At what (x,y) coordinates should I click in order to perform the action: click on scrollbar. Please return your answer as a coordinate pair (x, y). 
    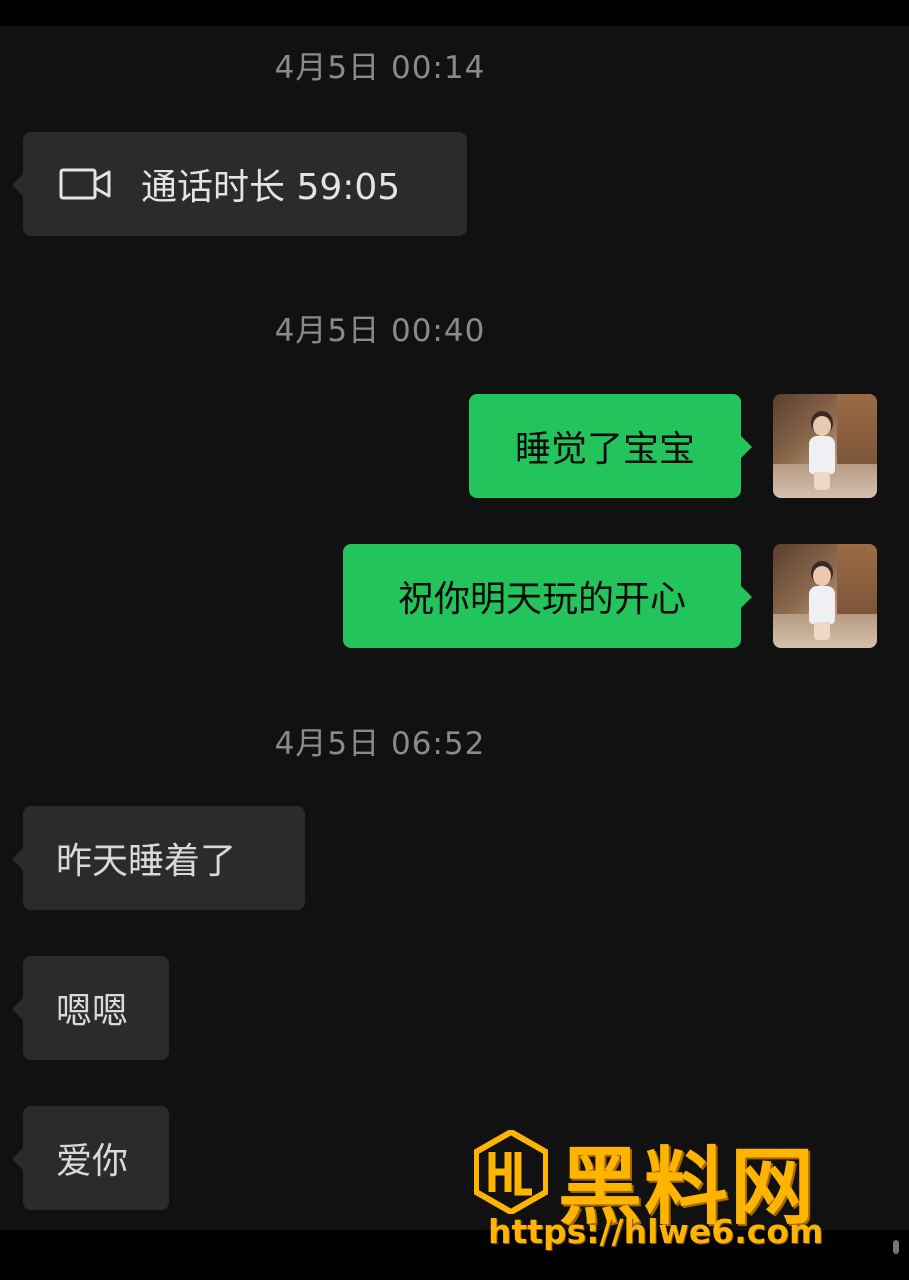
    Looking at the image, I should click on (896, 1247).